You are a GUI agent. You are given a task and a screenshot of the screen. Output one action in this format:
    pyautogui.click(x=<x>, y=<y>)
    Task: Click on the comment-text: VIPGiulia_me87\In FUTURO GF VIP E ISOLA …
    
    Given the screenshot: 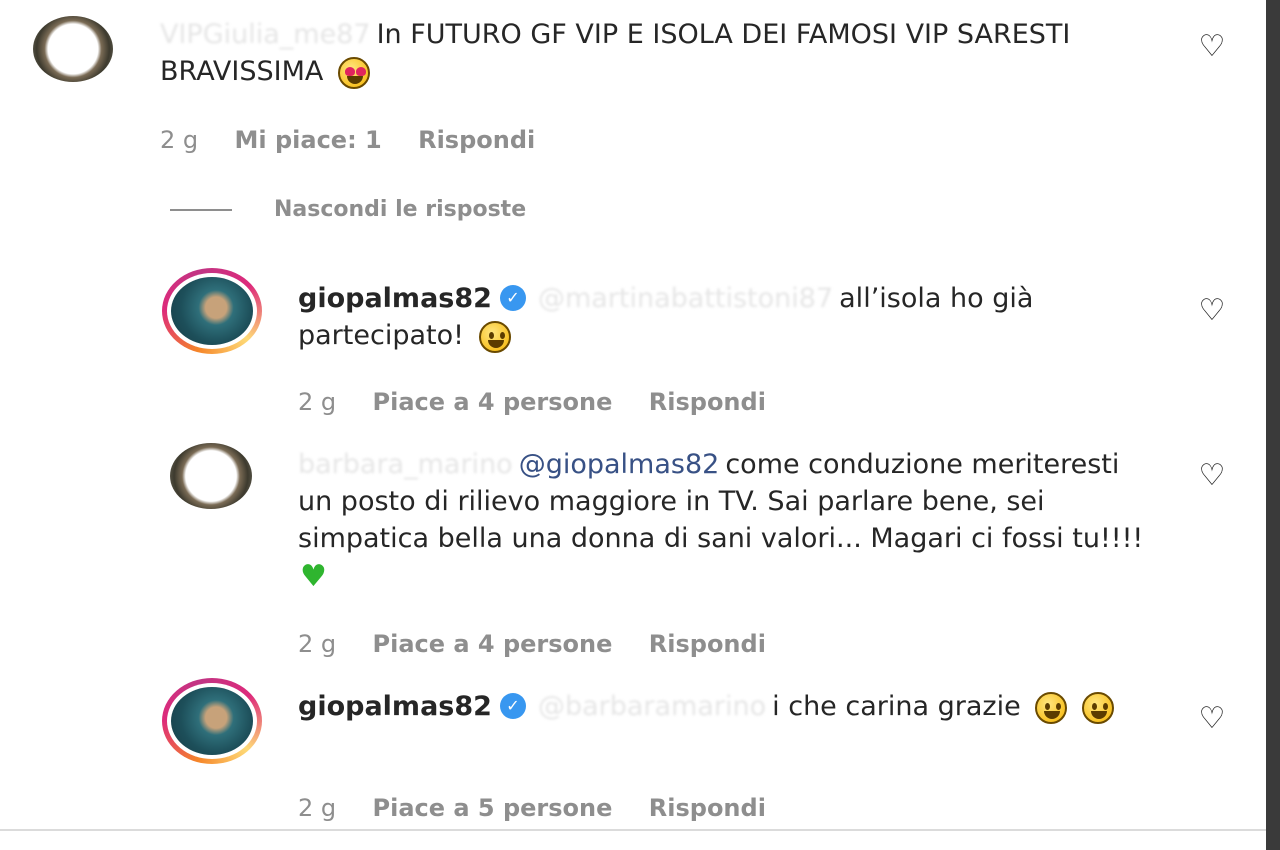 What is the action you would take?
    pyautogui.click(x=615, y=54)
    